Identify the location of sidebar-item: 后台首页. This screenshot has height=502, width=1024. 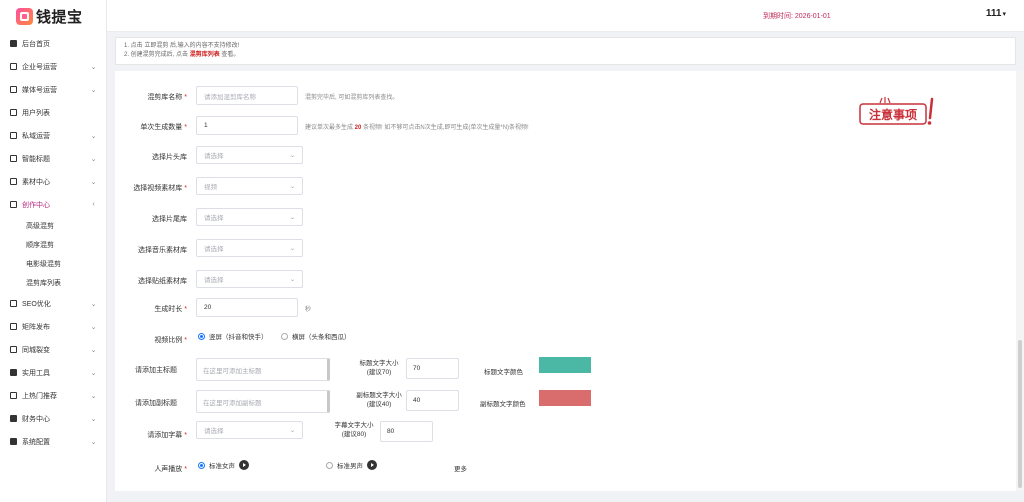
(53, 43).